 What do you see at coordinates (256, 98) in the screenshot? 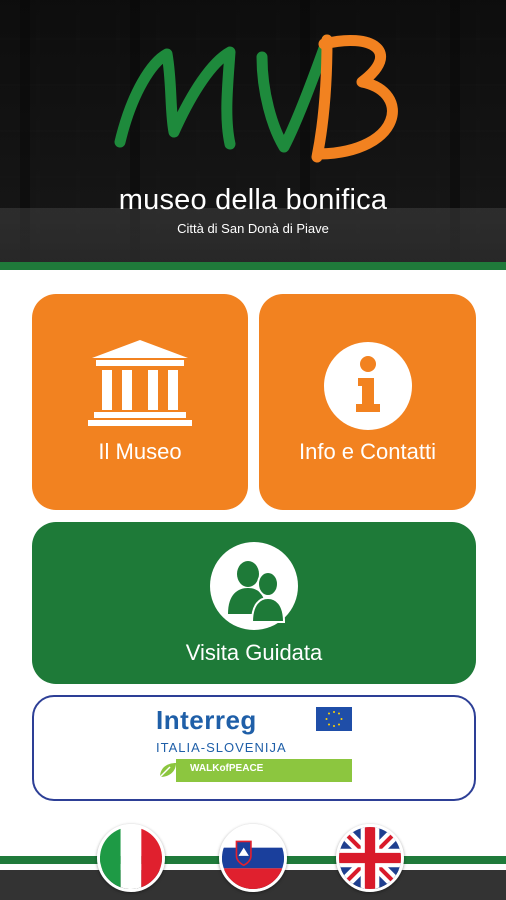
I see `mvb-logo` at bounding box center [256, 98].